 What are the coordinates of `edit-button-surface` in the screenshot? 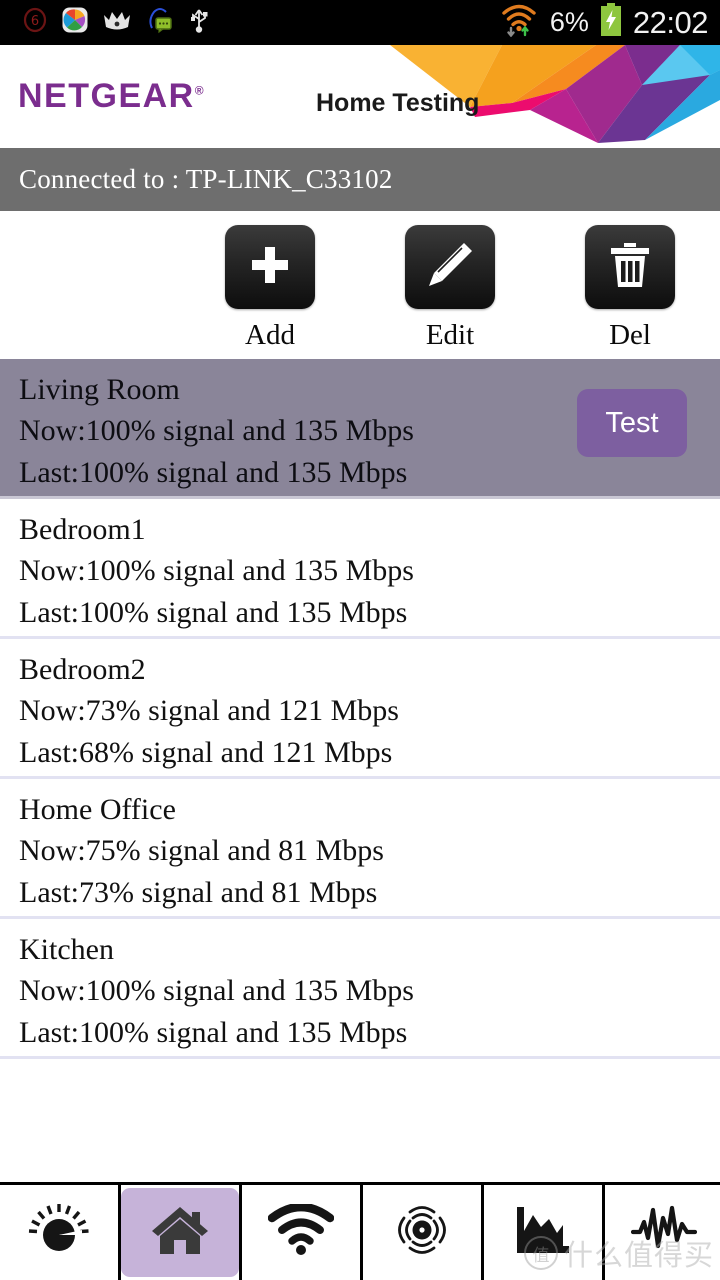 It's located at (450, 267).